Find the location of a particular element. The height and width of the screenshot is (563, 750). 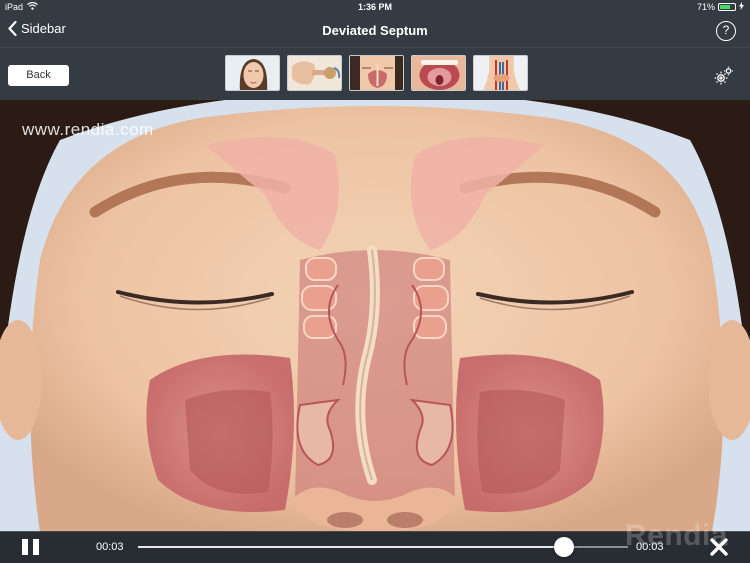

ear-thumbnail-image is located at coordinates (314, 73).